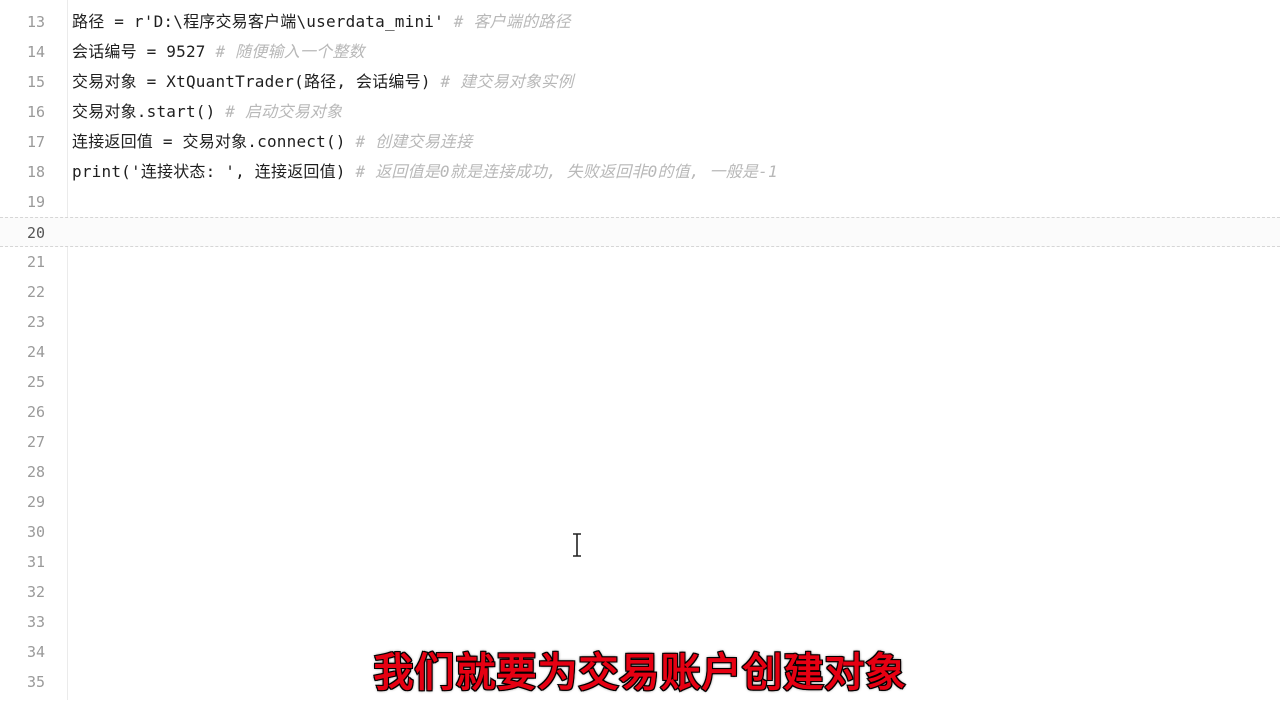 This screenshot has height=720, width=1280. Describe the element at coordinates (640, 142) in the screenshot. I see `code-line: 17 连接返回值 = 交易对象.connect() # 创建交易连接` at that location.